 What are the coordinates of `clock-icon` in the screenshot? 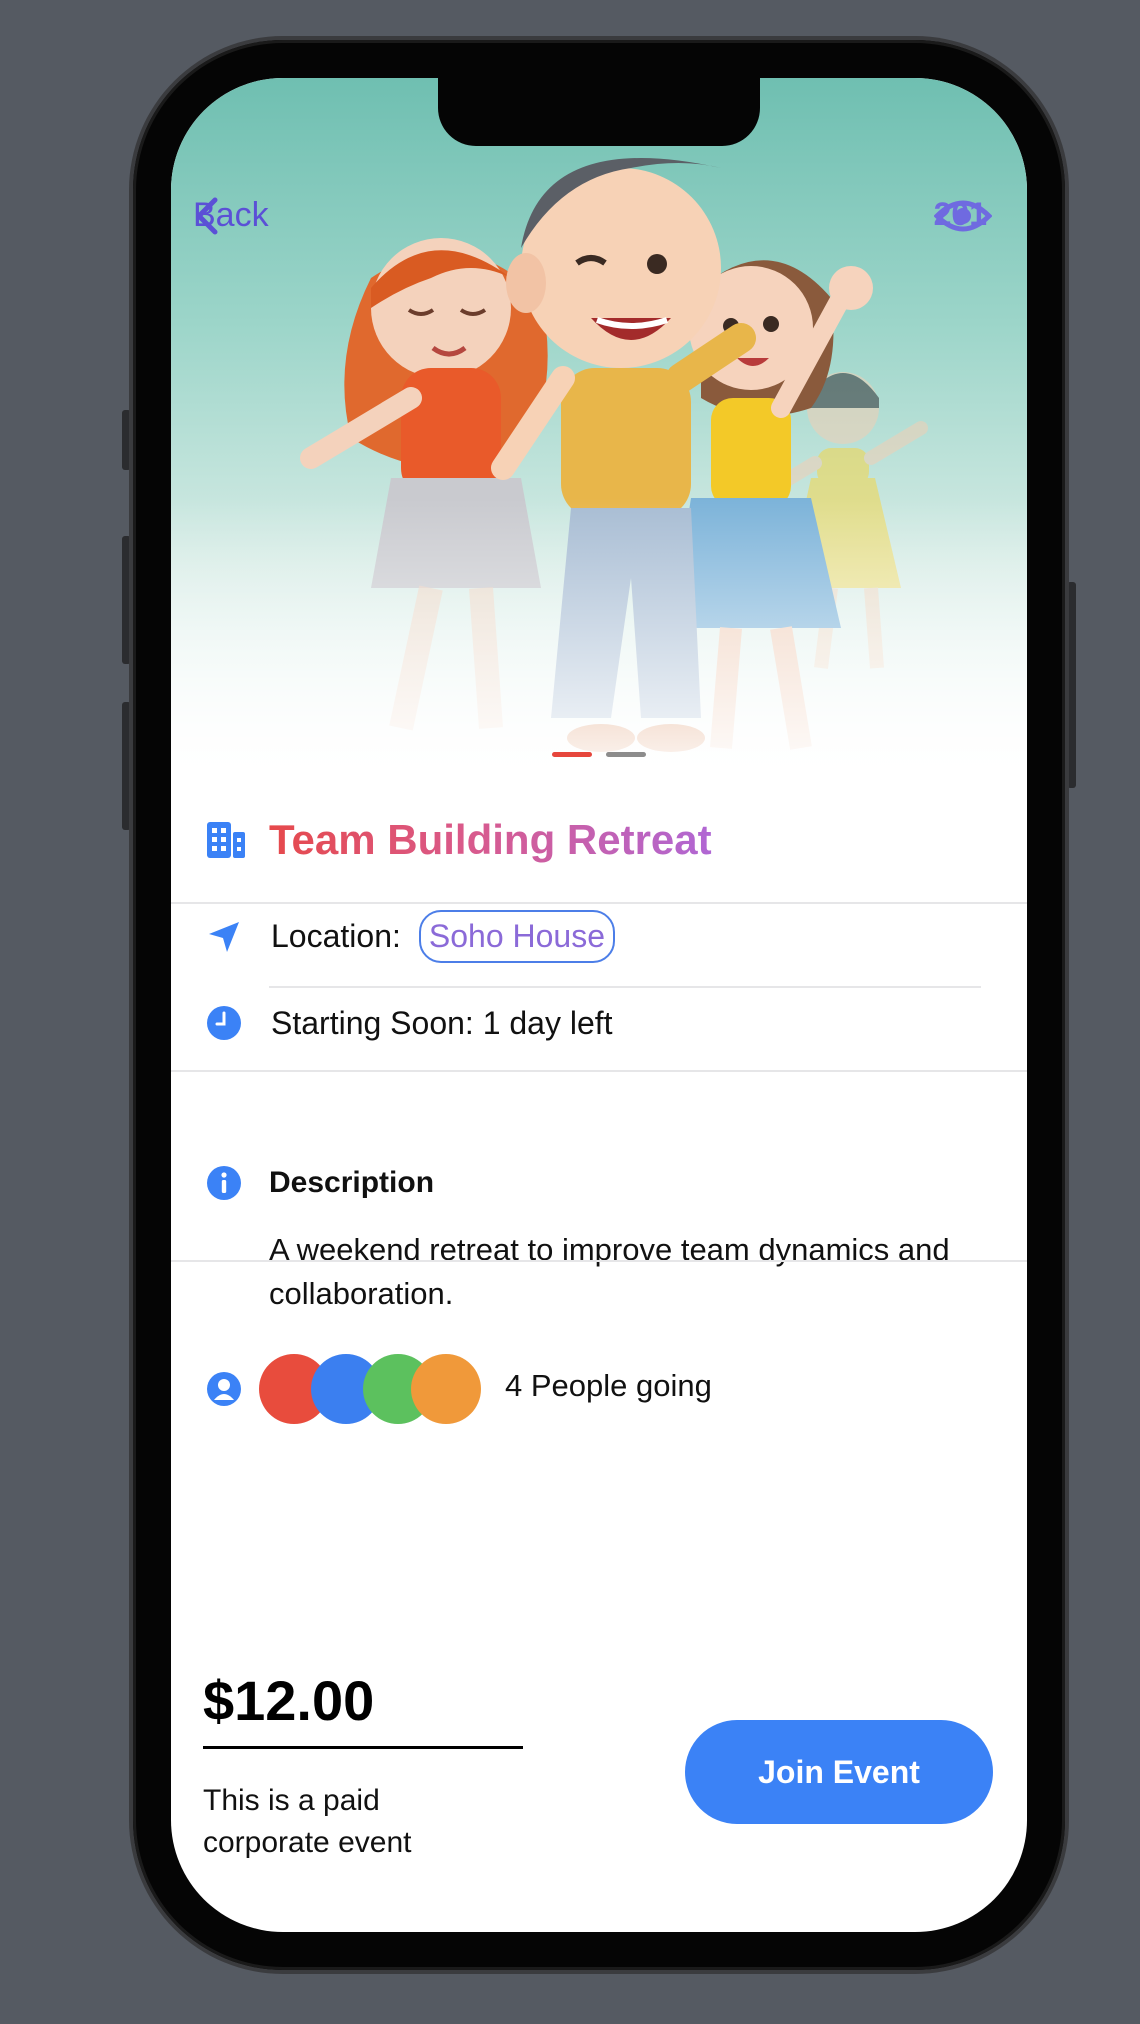 It's located at (224, 1023).